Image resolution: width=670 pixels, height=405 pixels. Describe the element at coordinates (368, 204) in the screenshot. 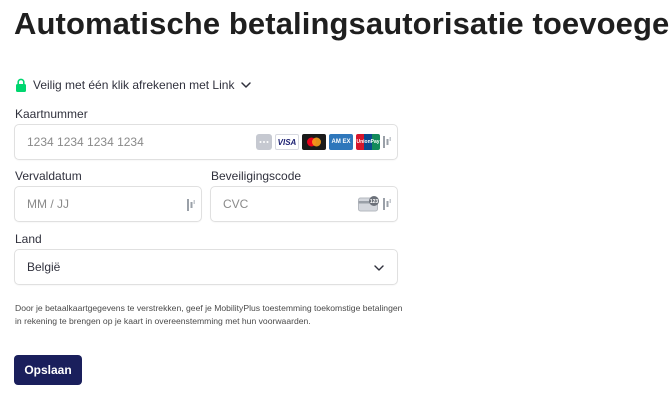

I see `cvc-card-icon: 123` at that location.